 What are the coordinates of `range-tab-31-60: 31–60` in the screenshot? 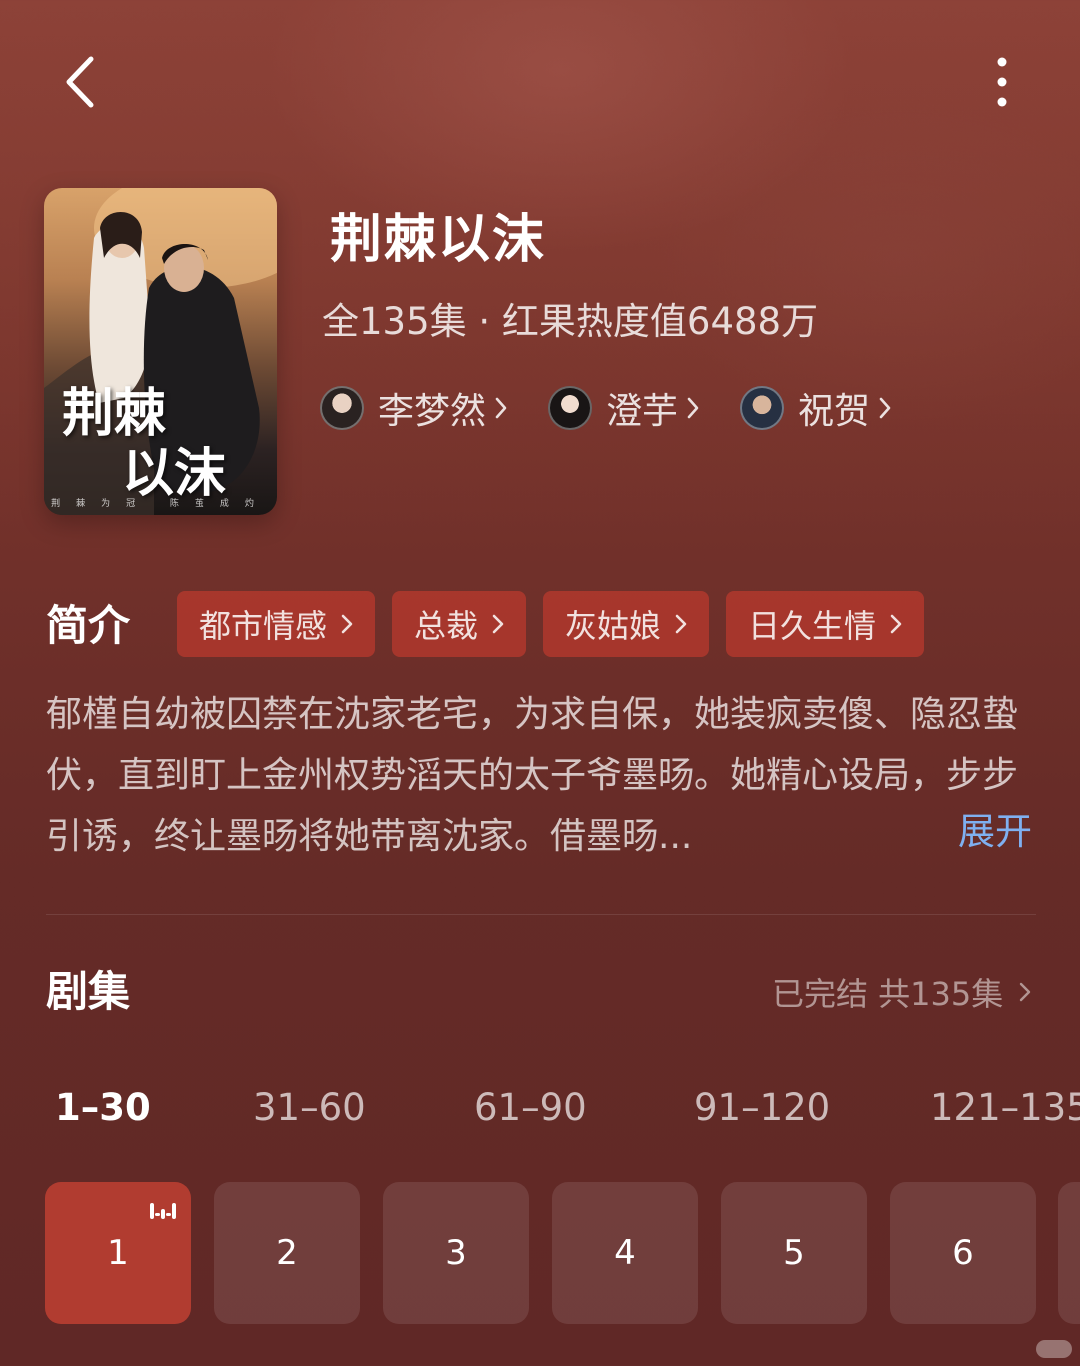 It's located at (309, 1108).